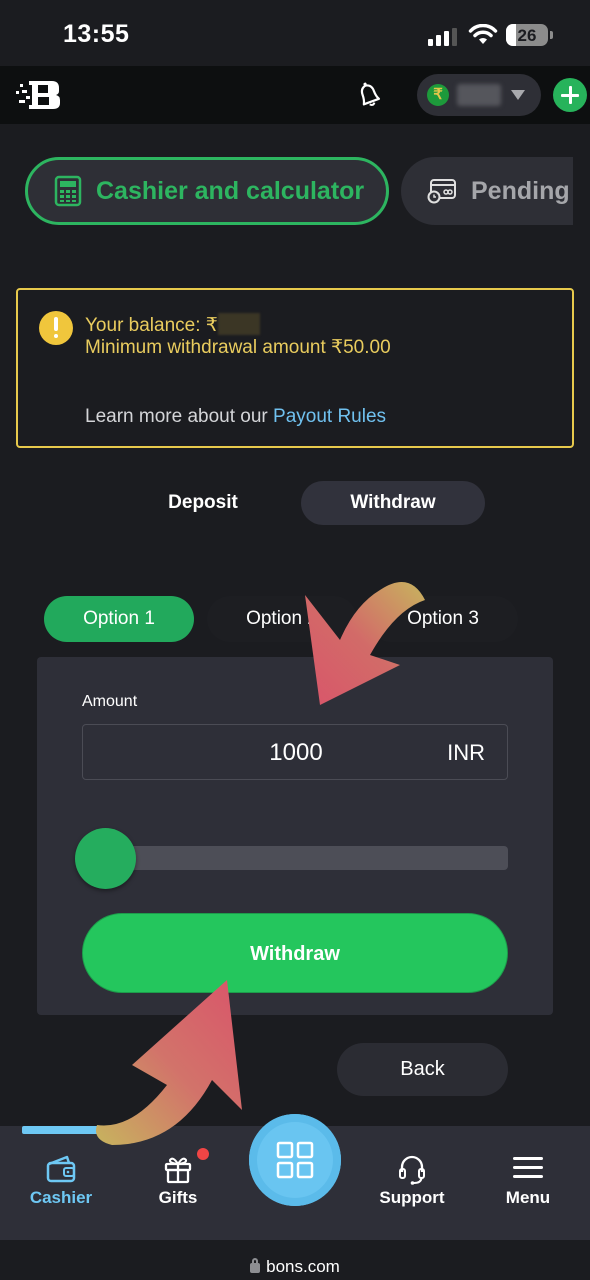 The width and height of the screenshot is (590, 1280). I want to click on url-text: bons.com, so click(303, 1266).